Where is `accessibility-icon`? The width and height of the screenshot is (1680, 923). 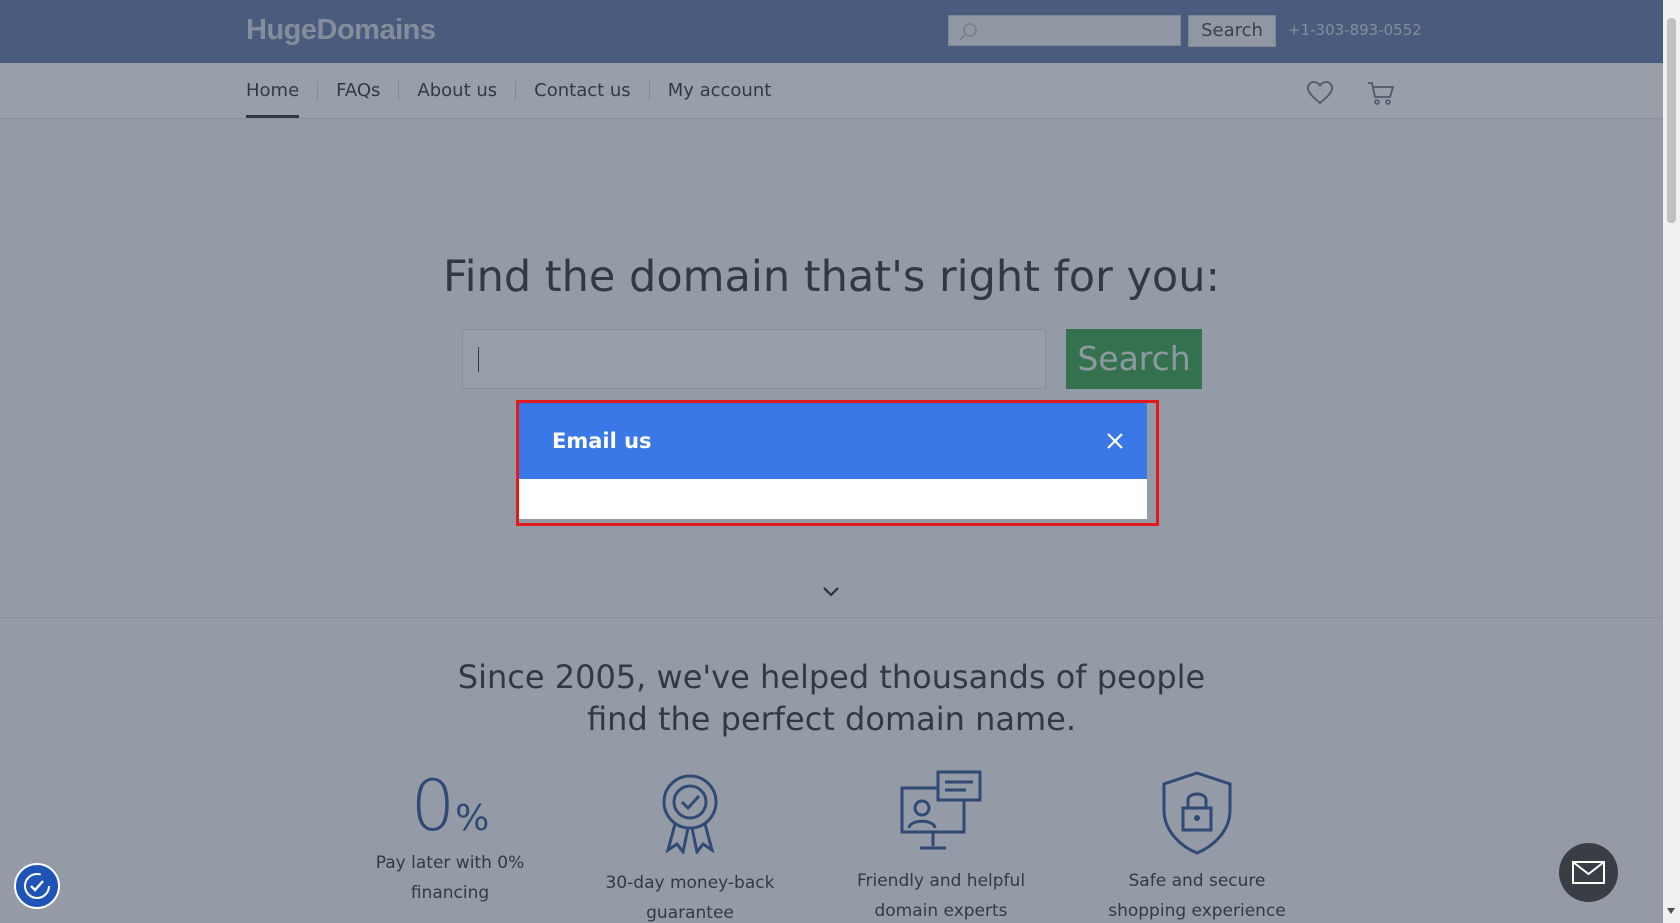
accessibility-icon is located at coordinates (37, 886).